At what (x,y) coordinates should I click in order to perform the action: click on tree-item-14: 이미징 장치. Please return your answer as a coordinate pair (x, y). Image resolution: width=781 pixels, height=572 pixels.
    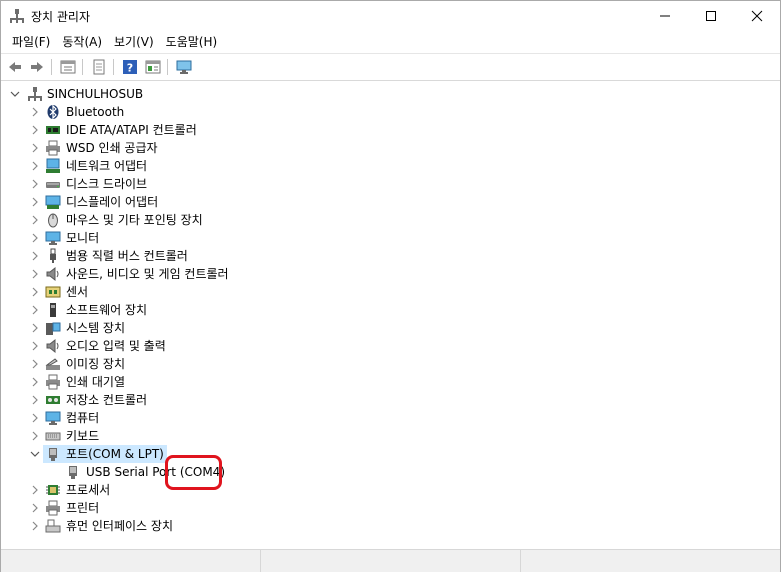
    Looking at the image, I should click on (251, 364).